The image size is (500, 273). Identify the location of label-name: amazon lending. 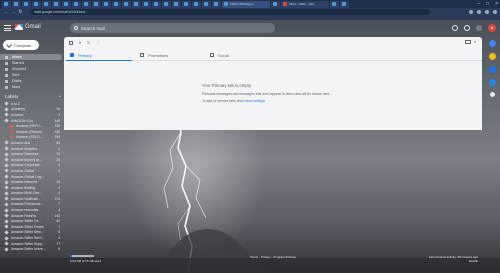
(23, 187).